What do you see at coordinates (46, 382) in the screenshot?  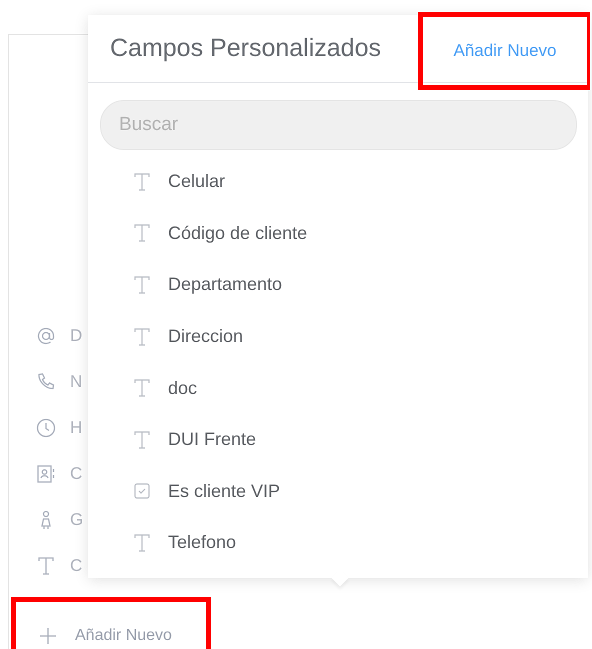 I see `phone-icon` at bounding box center [46, 382].